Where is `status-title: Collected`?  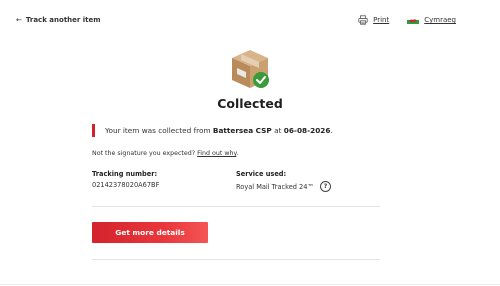
status-title: Collected is located at coordinates (250, 103).